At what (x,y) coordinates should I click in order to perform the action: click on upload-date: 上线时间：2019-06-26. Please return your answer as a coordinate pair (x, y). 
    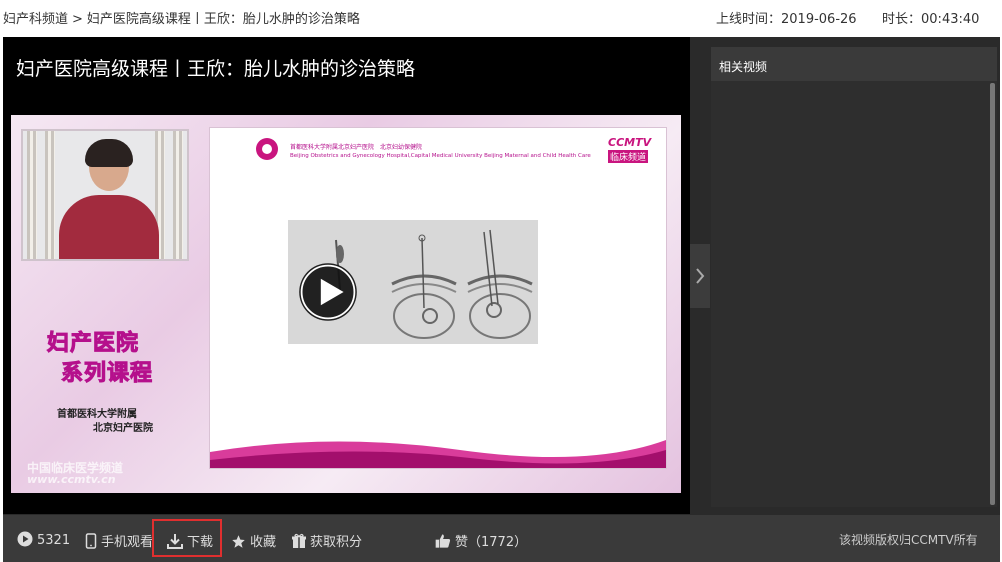
    Looking at the image, I should click on (786, 17).